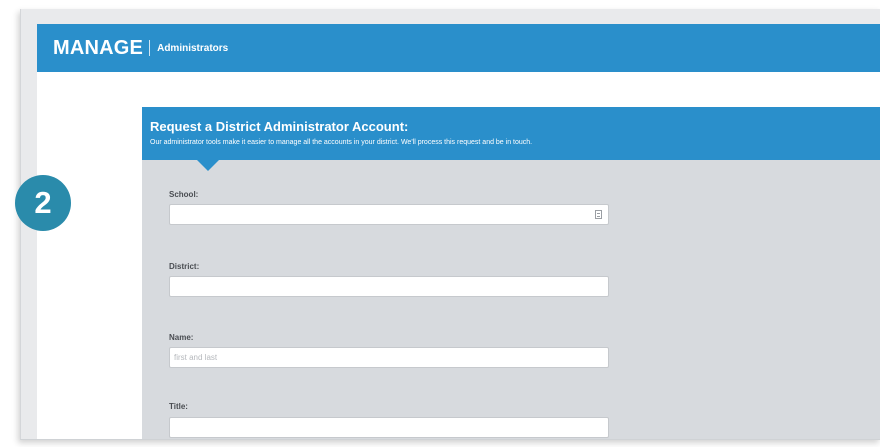 This screenshot has height=447, width=880. Describe the element at coordinates (208, 165) in the screenshot. I see `header-pointer` at that location.